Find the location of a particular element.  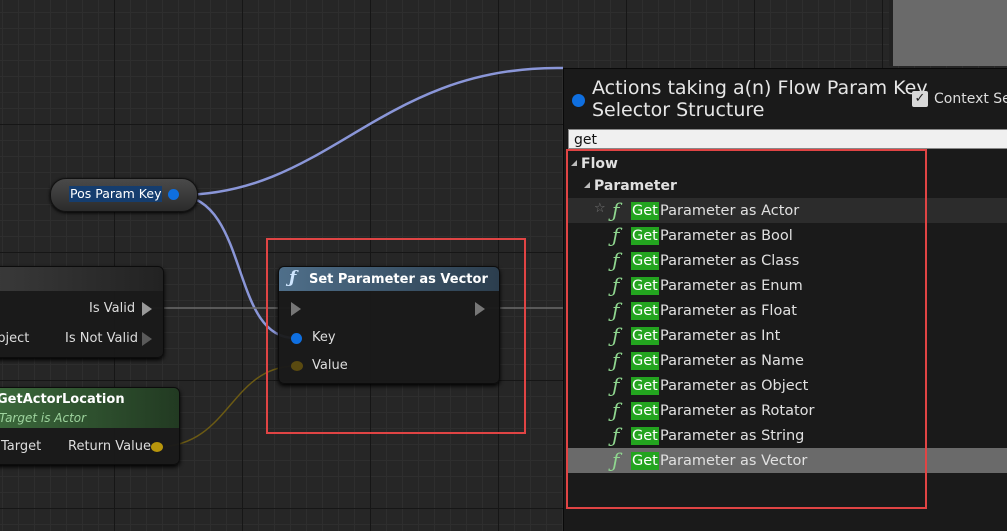

object-label: Object is located at coordinates (15, 338).